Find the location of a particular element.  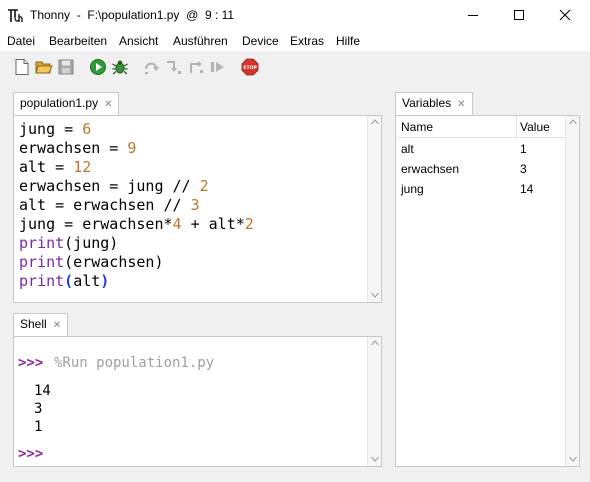

menu-hilfe: Hilfe is located at coordinates (348, 41).